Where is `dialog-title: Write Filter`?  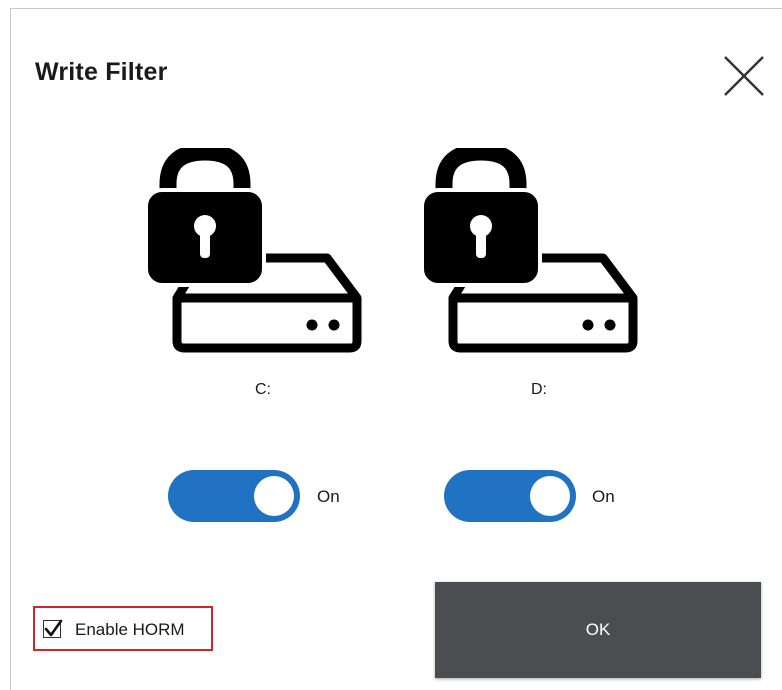 dialog-title: Write Filter is located at coordinates (101, 72).